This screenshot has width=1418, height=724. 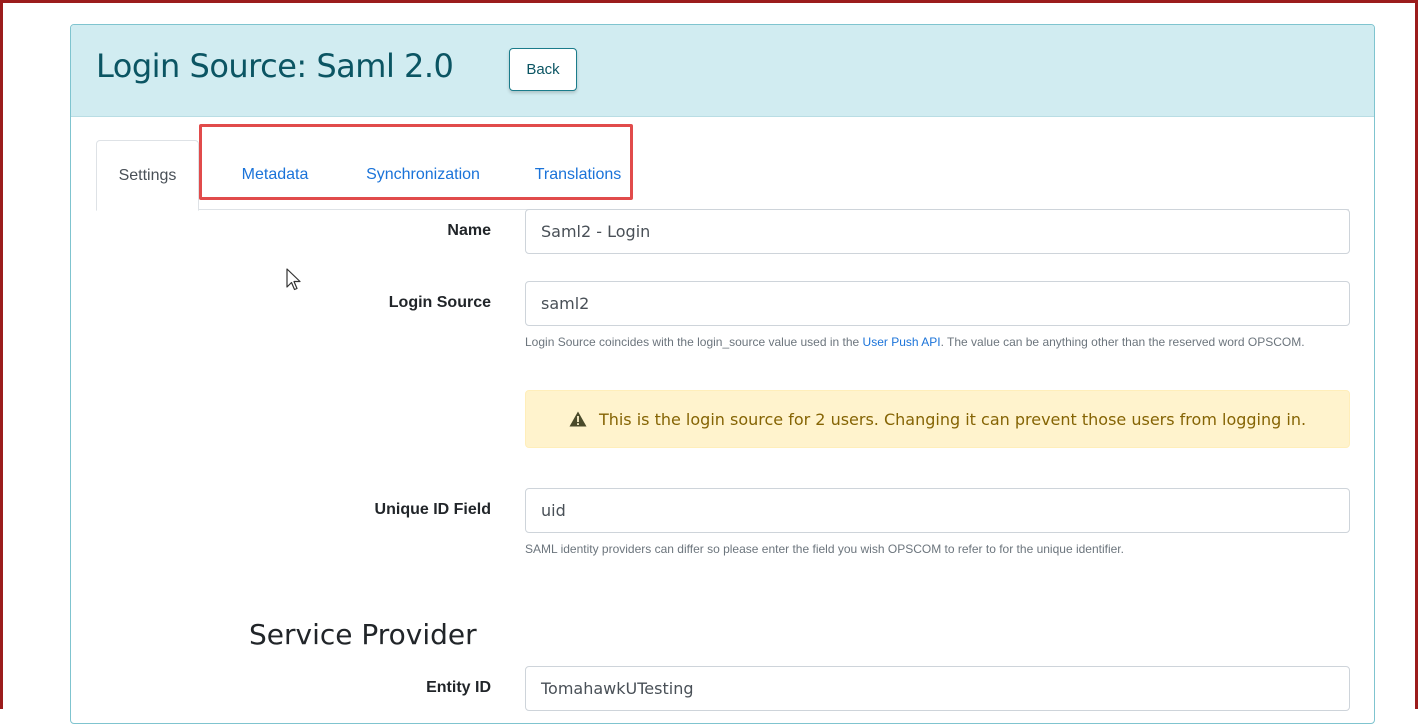 What do you see at coordinates (937, 231) in the screenshot?
I see `name-input: Saml2 - Login` at bounding box center [937, 231].